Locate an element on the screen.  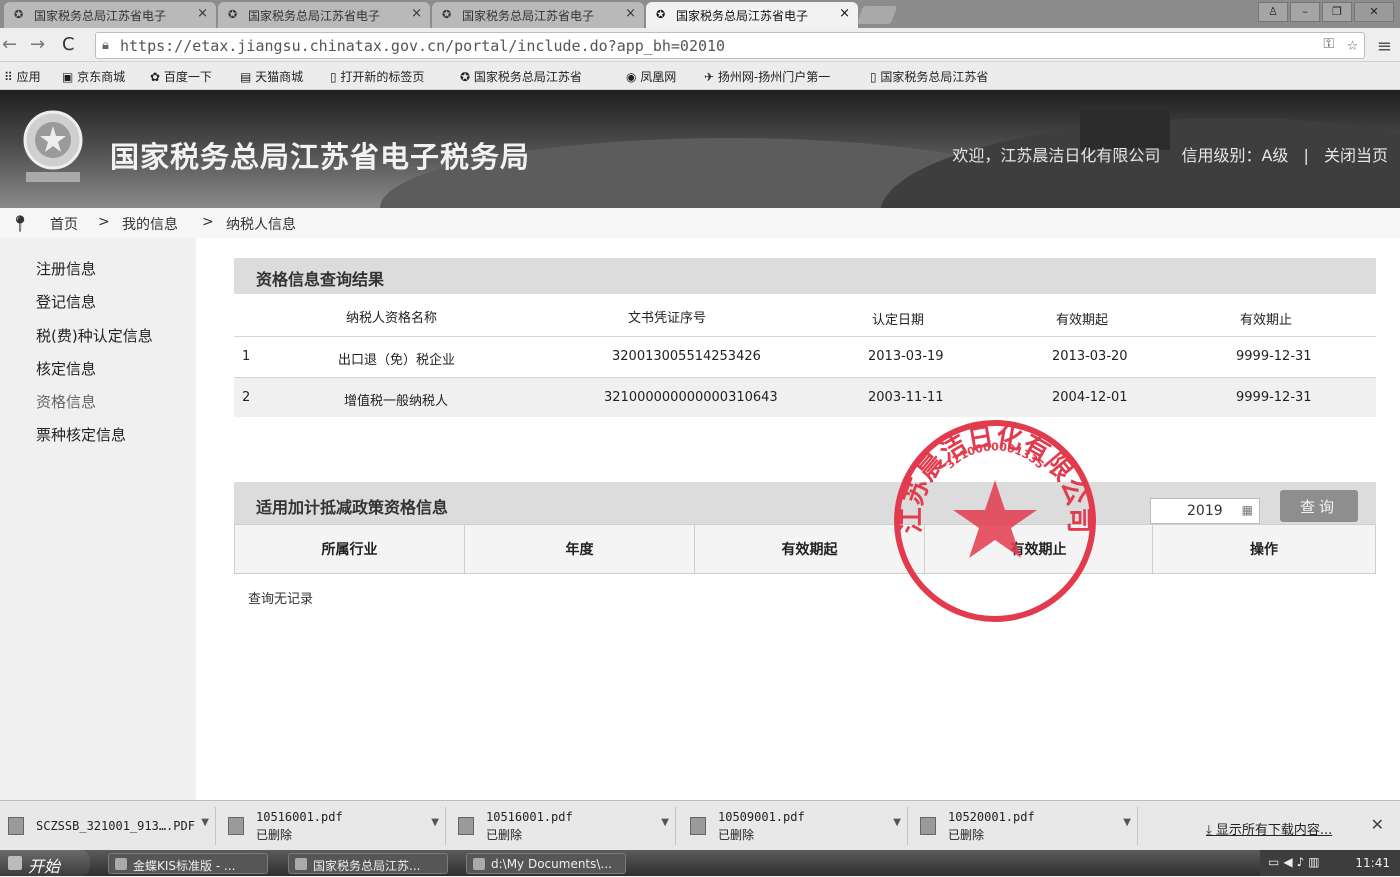
year-input: 2019 ▦ is located at coordinates (1205, 511).